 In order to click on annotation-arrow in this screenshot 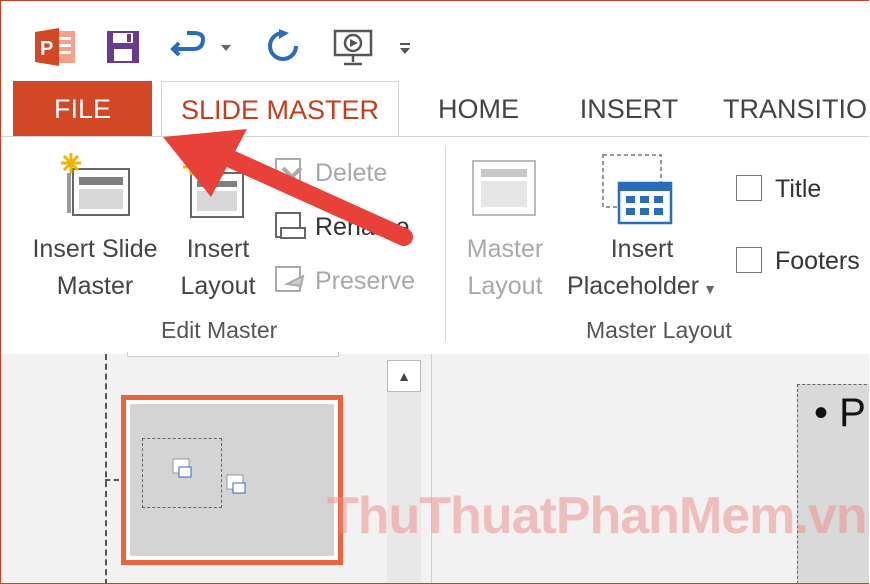, I will do `click(288, 187)`.